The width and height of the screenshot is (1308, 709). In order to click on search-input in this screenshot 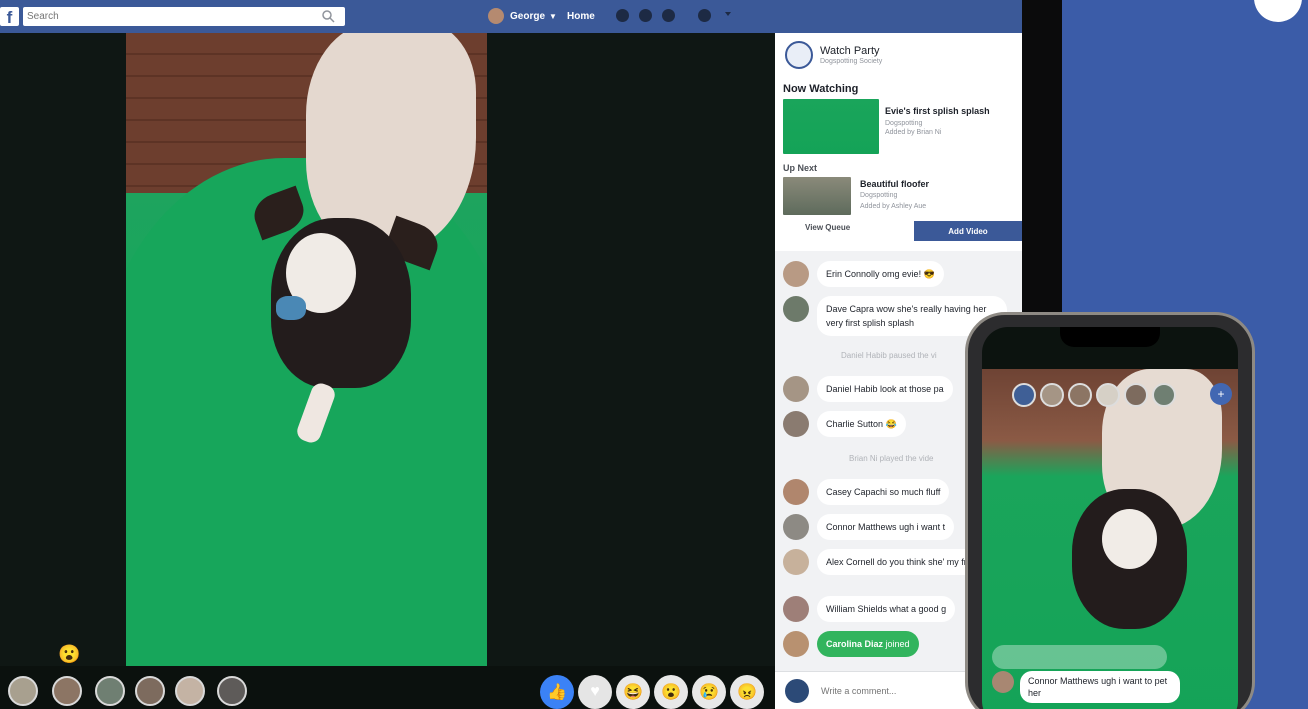, I will do `click(167, 16)`.